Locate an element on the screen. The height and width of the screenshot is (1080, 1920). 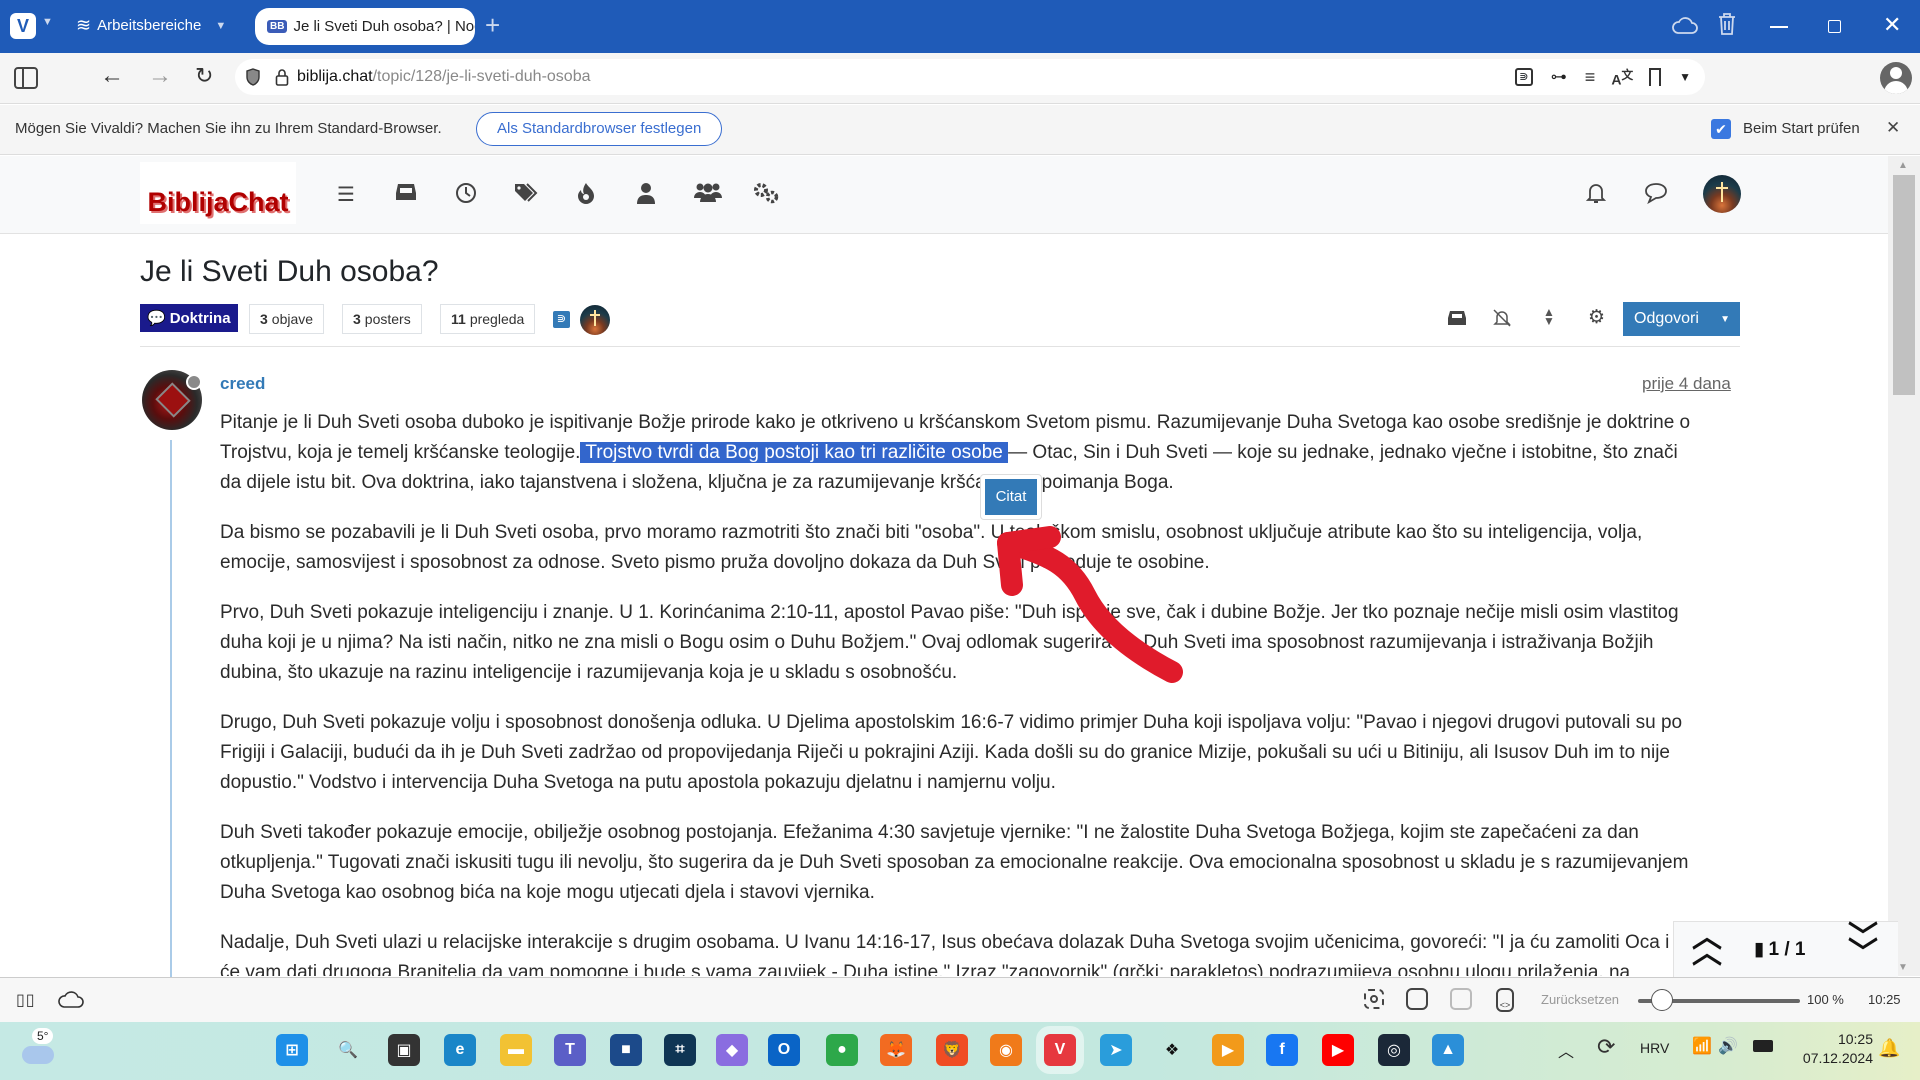
cogs-icon is located at coordinates (766, 195).